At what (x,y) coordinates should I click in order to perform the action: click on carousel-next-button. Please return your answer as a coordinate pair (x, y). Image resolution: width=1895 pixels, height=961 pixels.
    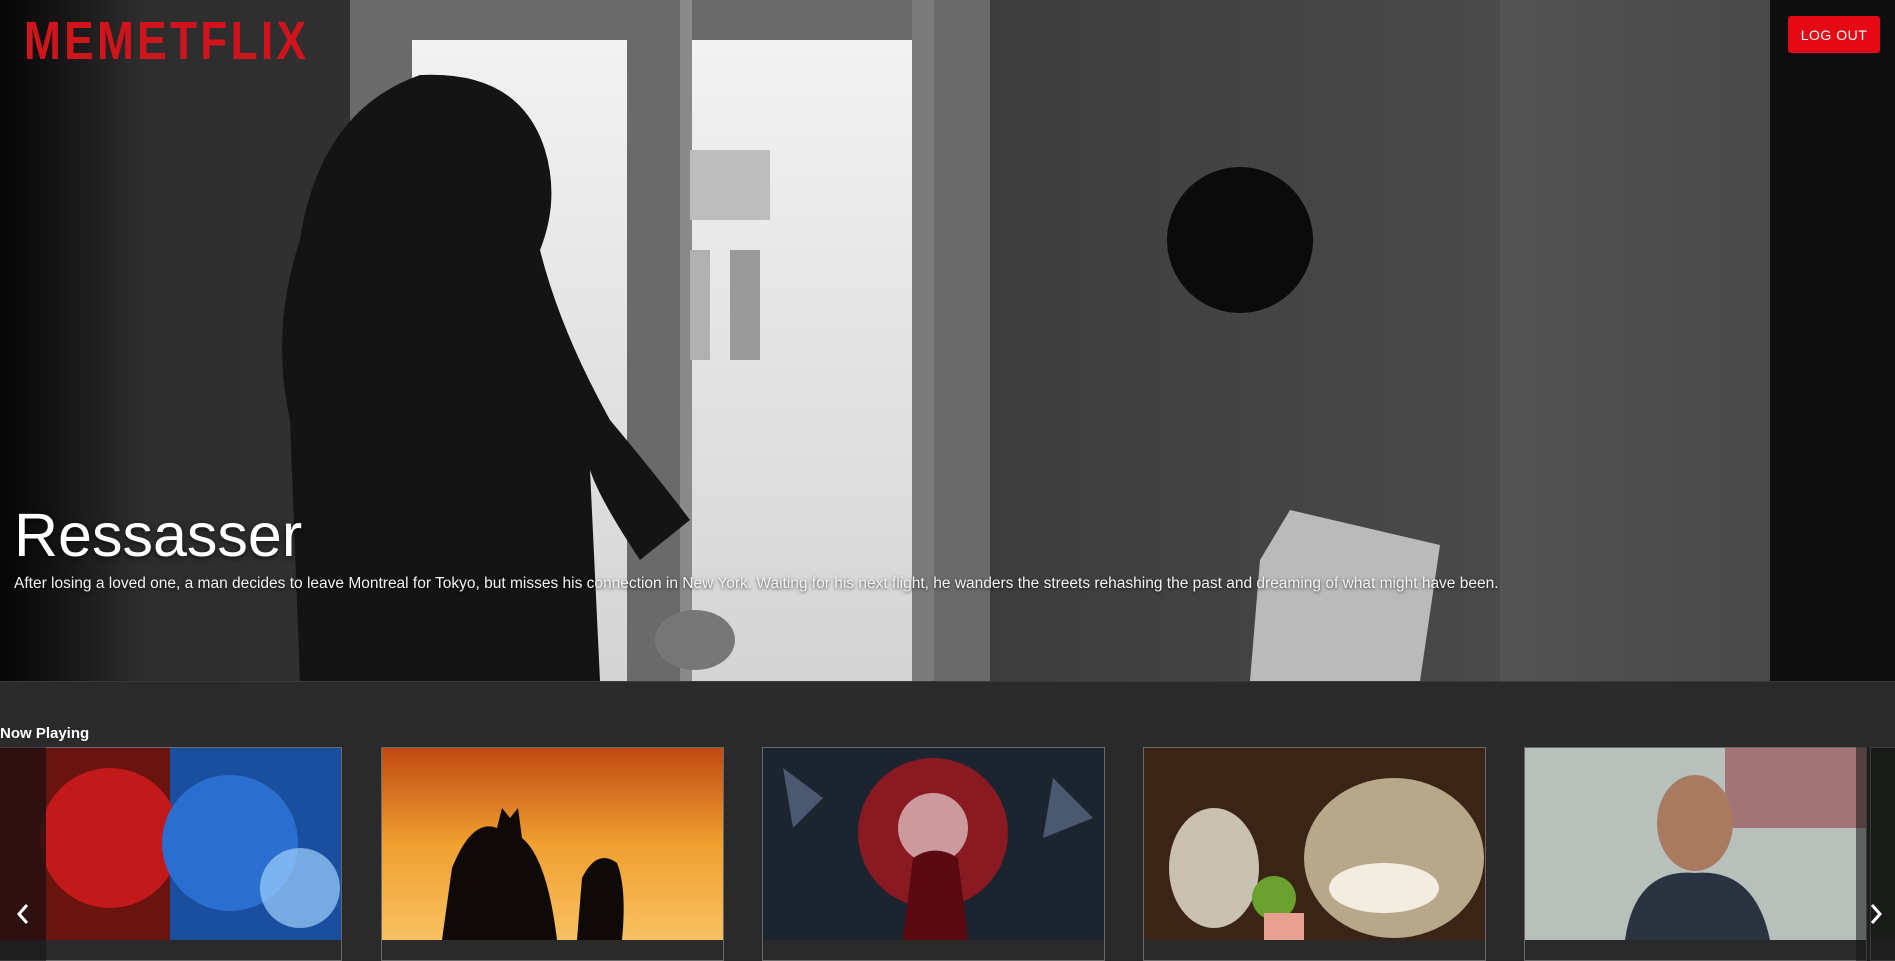
    Looking at the image, I should click on (1875, 854).